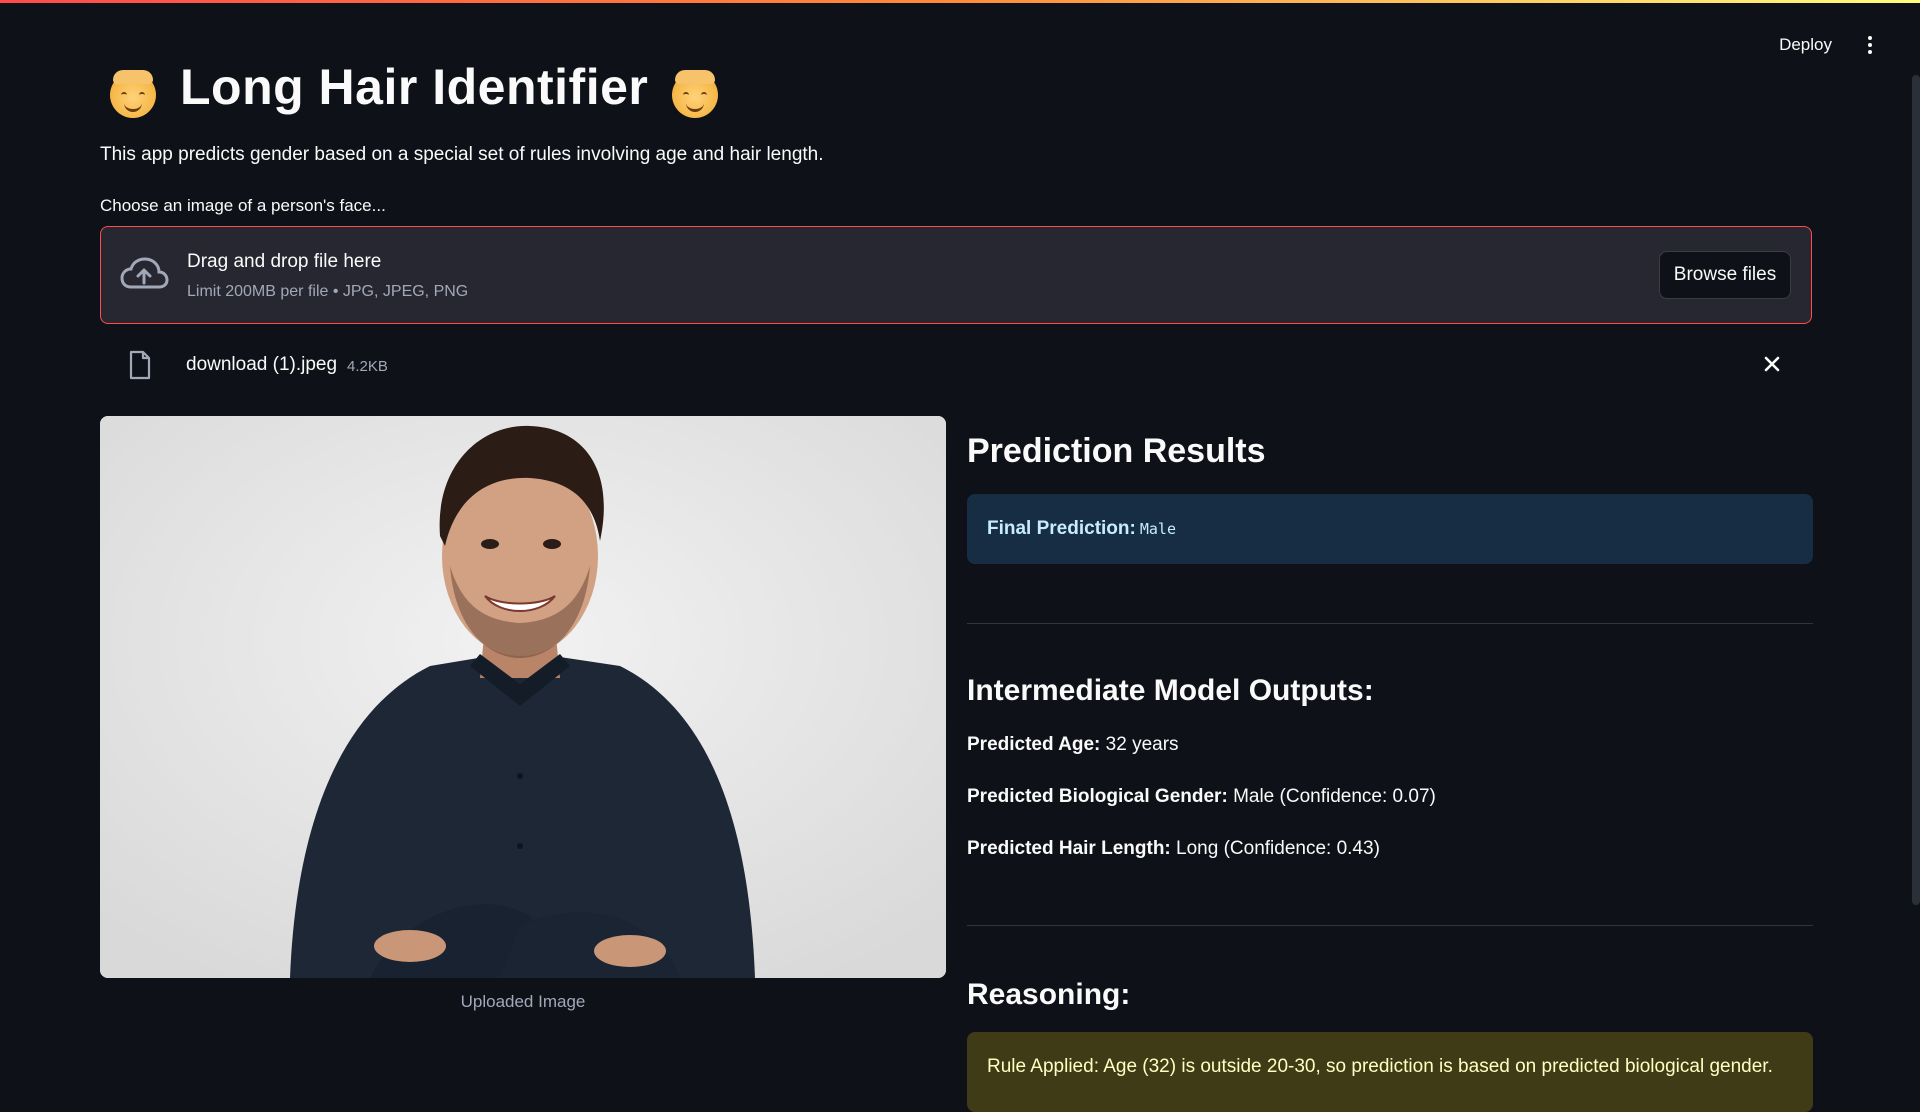  I want to click on predicted-gender-label: Predicted Biological Gender:, so click(1097, 796).